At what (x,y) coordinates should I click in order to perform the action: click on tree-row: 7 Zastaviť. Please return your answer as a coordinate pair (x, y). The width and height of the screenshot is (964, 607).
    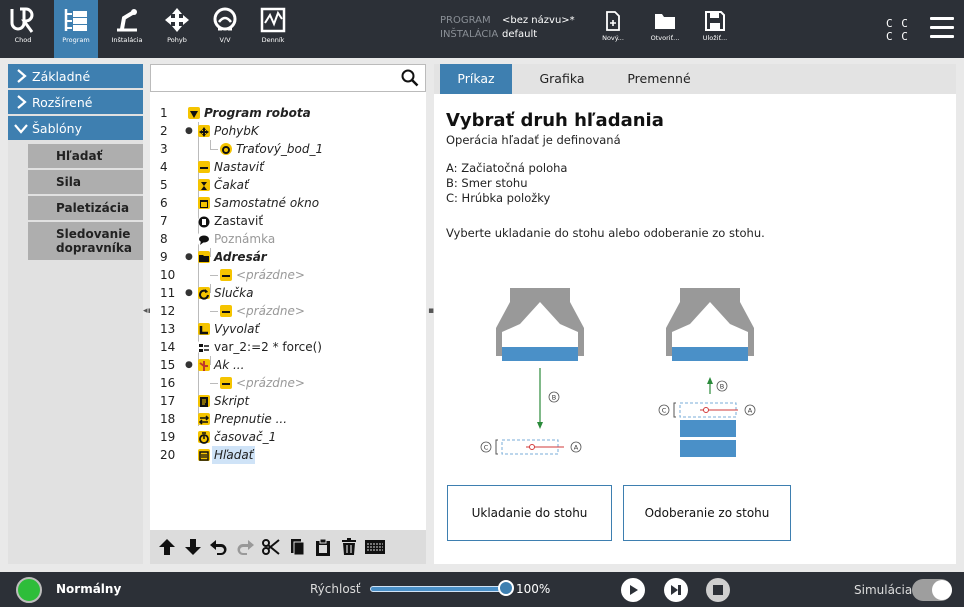
    Looking at the image, I should click on (288, 221).